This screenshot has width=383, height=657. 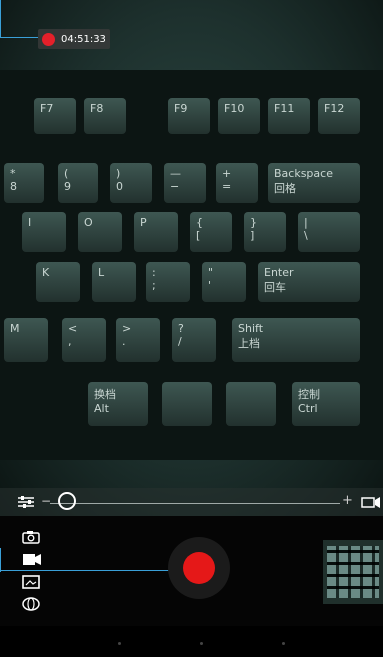 I want to click on zoom-out-icon: −, so click(x=46, y=501).